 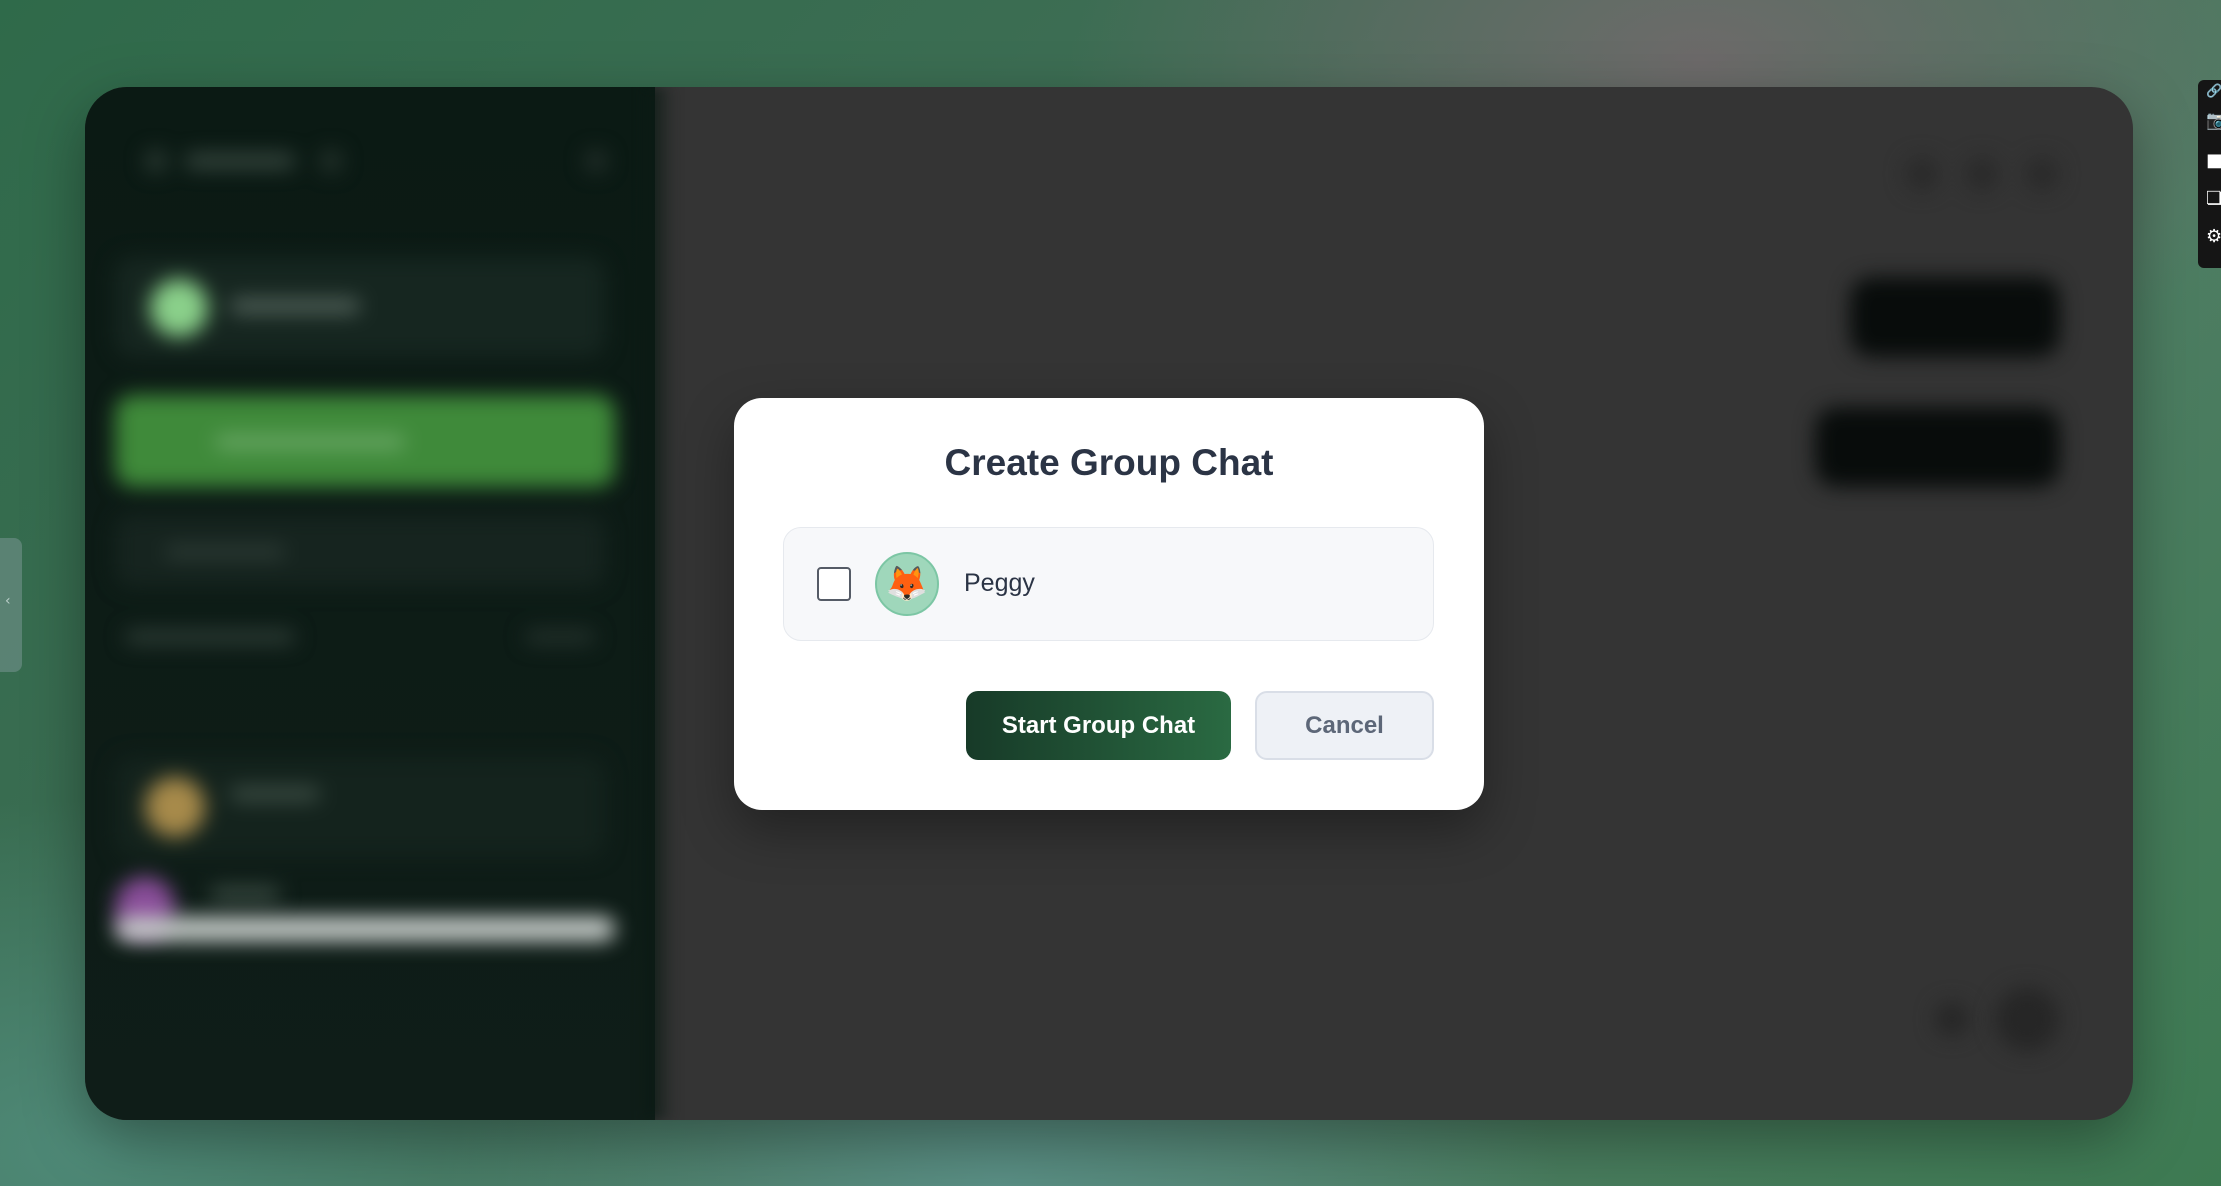 I want to click on start-group-chat-button: Start Group Chat, so click(x=1098, y=725).